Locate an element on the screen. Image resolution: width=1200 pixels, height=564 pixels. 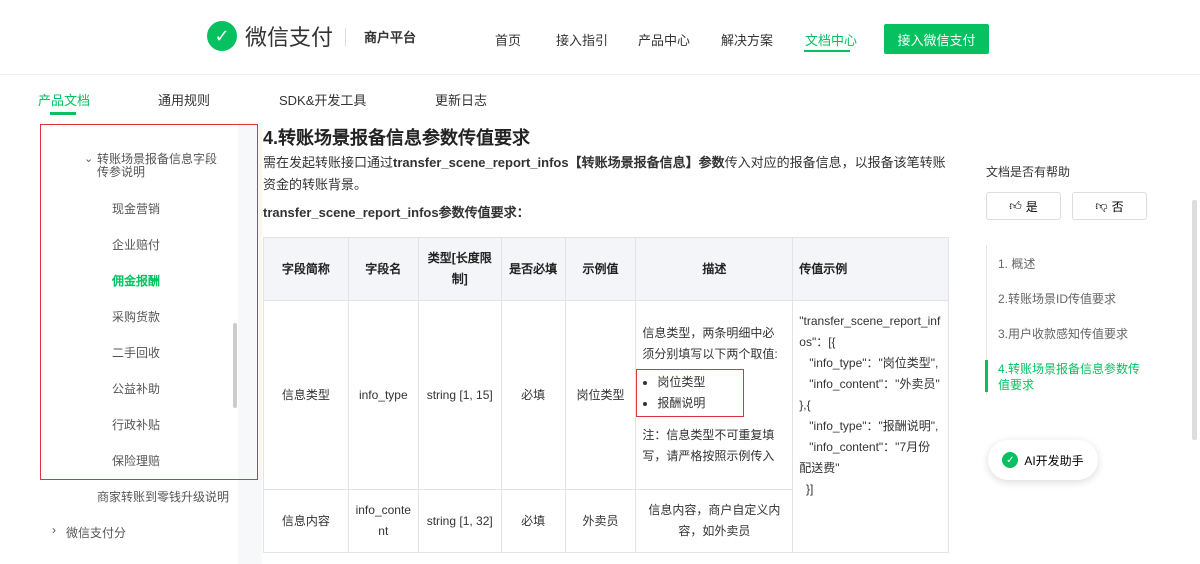
toc-active-indicator is located at coordinates (986, 376).